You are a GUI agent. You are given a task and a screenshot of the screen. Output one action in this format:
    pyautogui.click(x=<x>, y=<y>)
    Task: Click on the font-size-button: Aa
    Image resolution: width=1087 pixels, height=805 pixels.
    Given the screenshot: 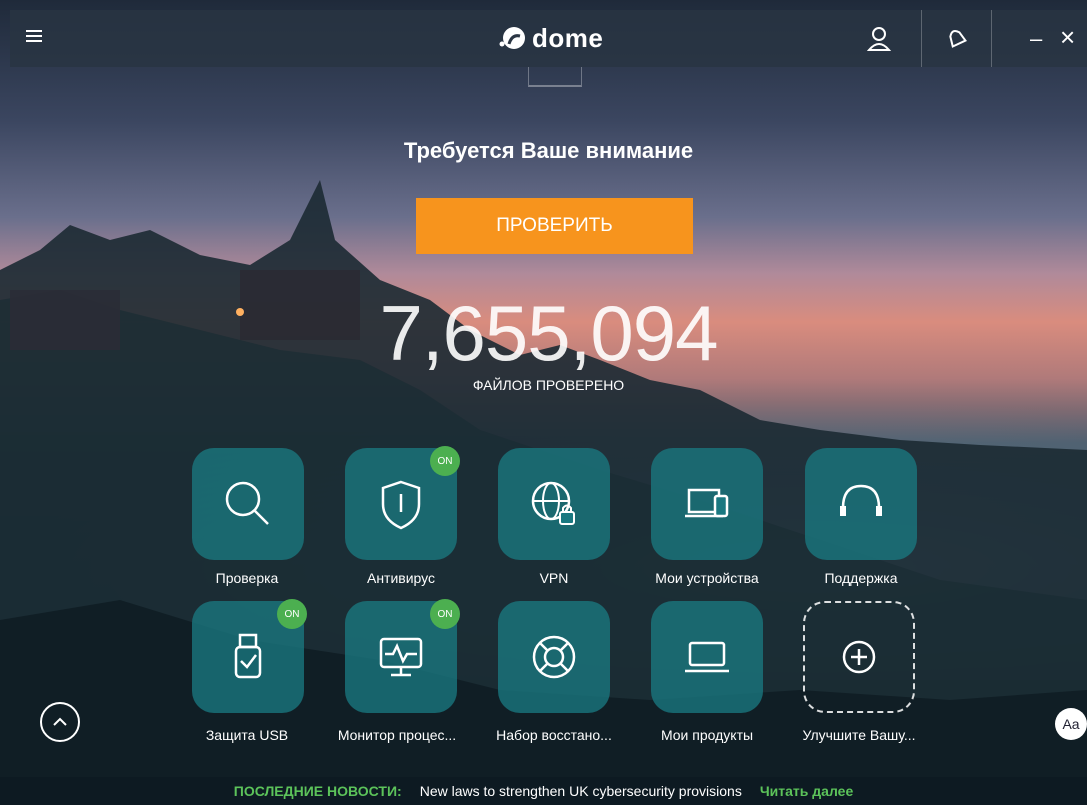 What is the action you would take?
    pyautogui.click(x=1071, y=724)
    